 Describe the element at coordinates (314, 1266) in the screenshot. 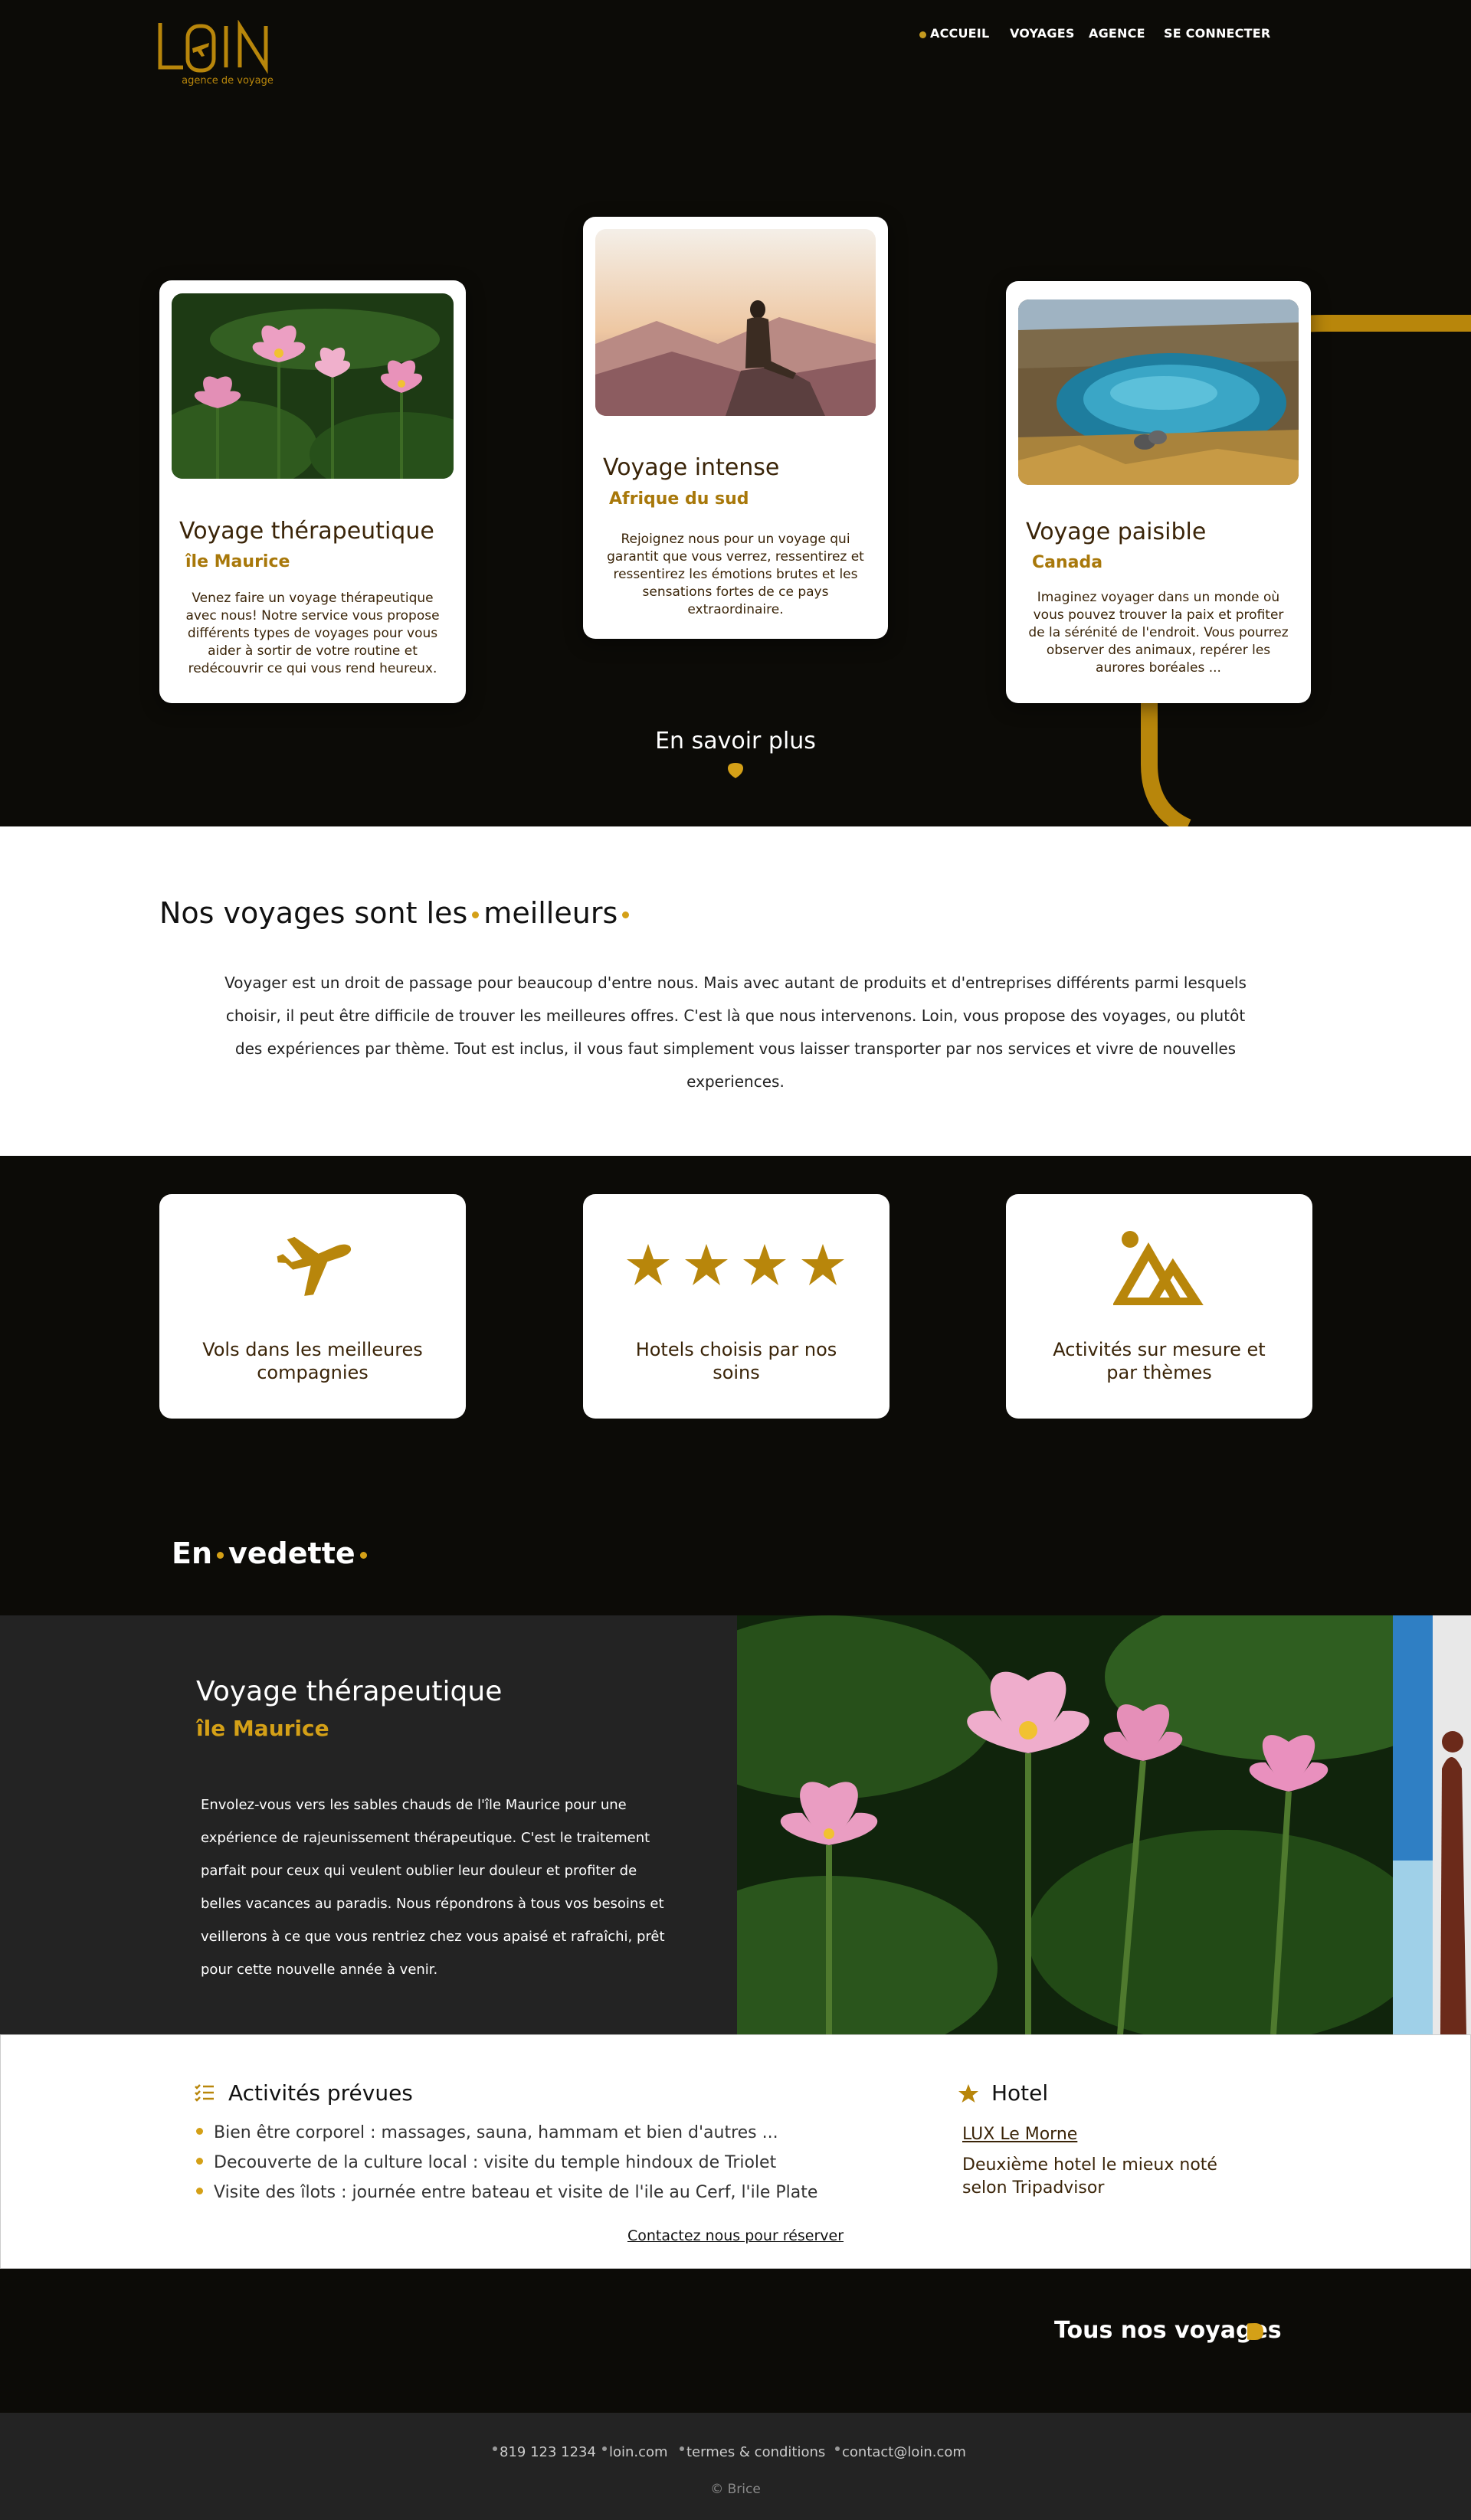

I see `plane-icon` at that location.